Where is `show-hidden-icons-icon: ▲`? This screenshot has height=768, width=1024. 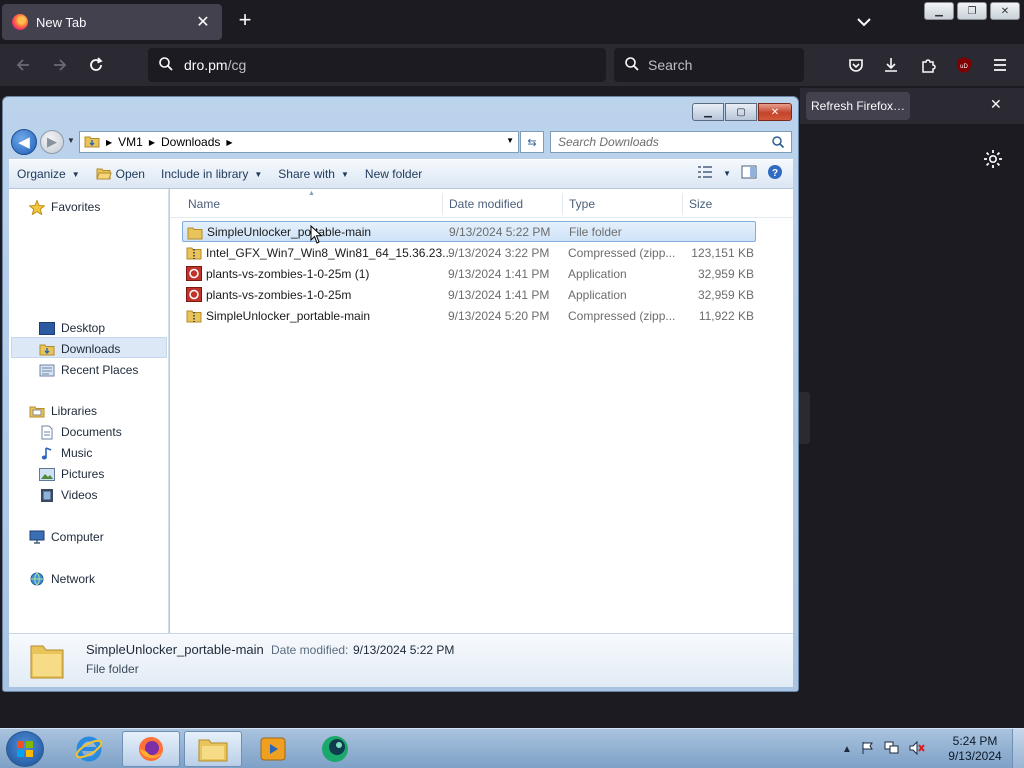 show-hidden-icons-icon: ▲ is located at coordinates (847, 749).